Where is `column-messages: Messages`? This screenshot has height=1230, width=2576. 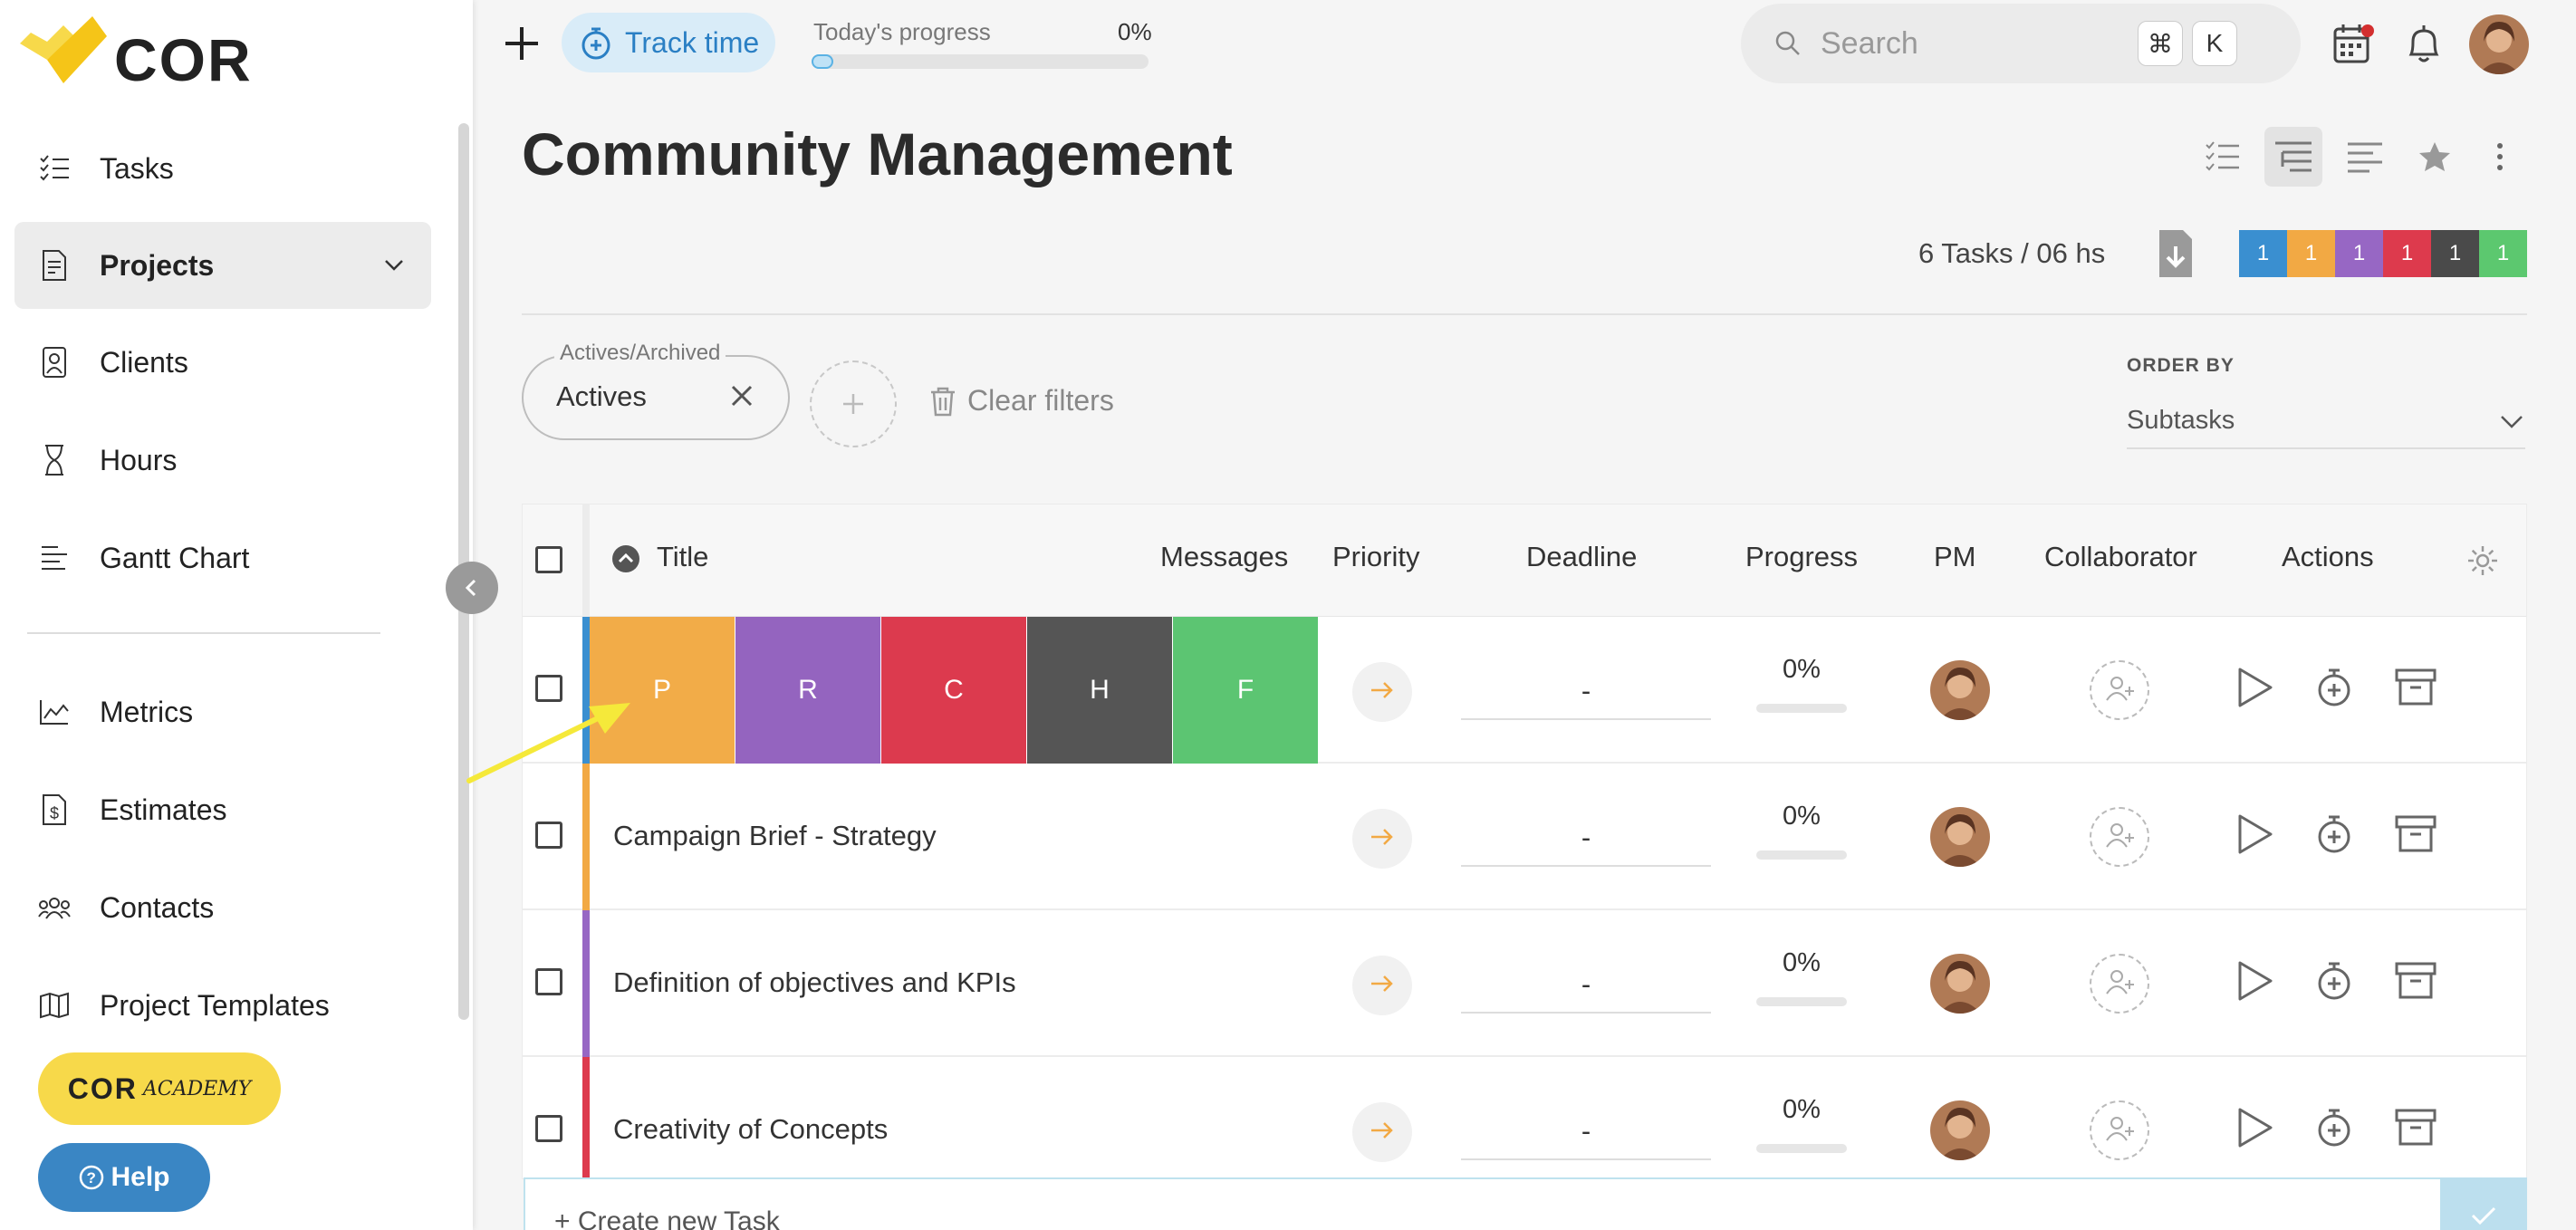 column-messages: Messages is located at coordinates (1224, 557).